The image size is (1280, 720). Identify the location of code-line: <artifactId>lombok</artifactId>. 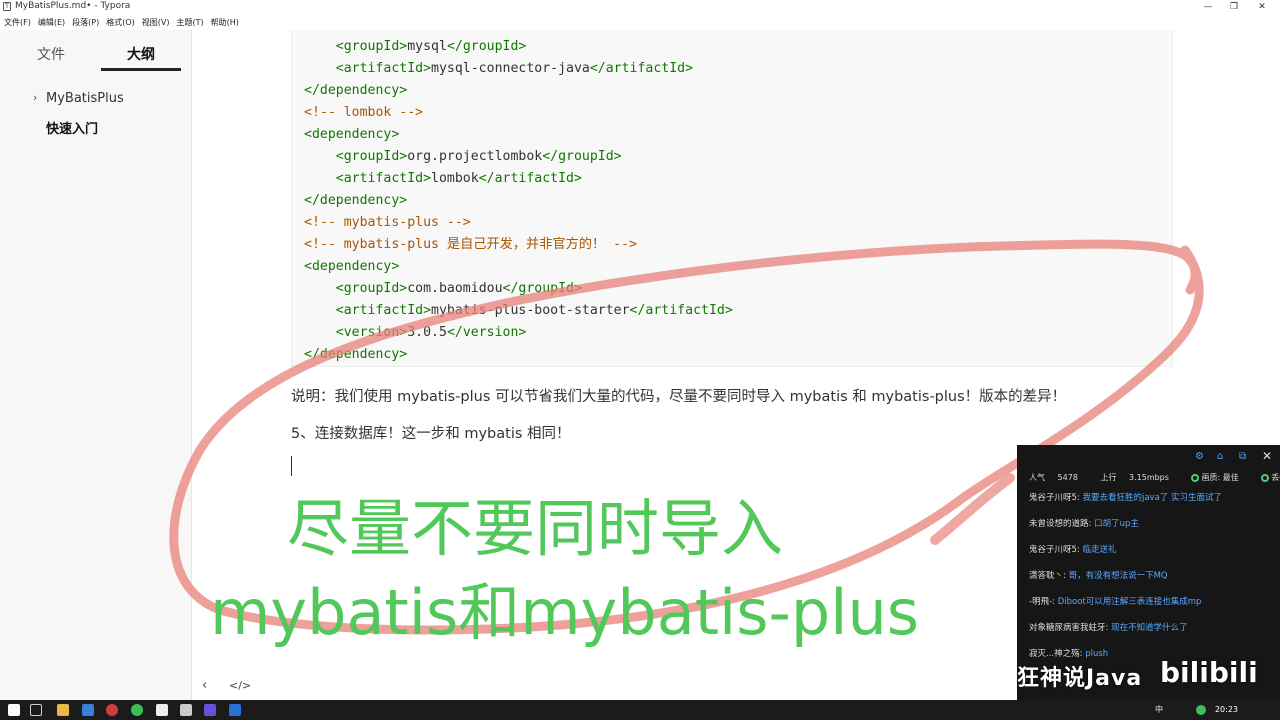
(443, 179).